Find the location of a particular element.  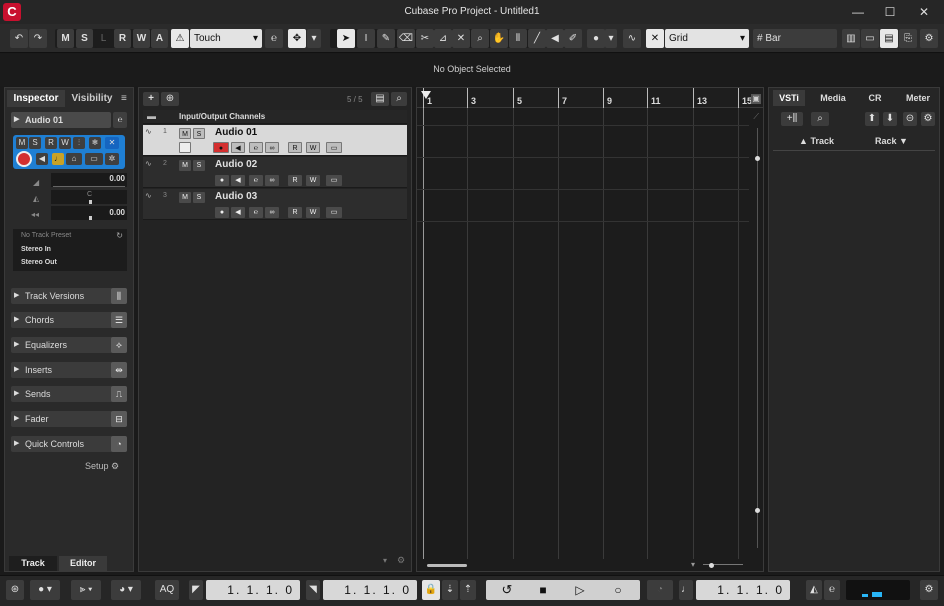

mute-button: M is located at coordinates (22, 143).